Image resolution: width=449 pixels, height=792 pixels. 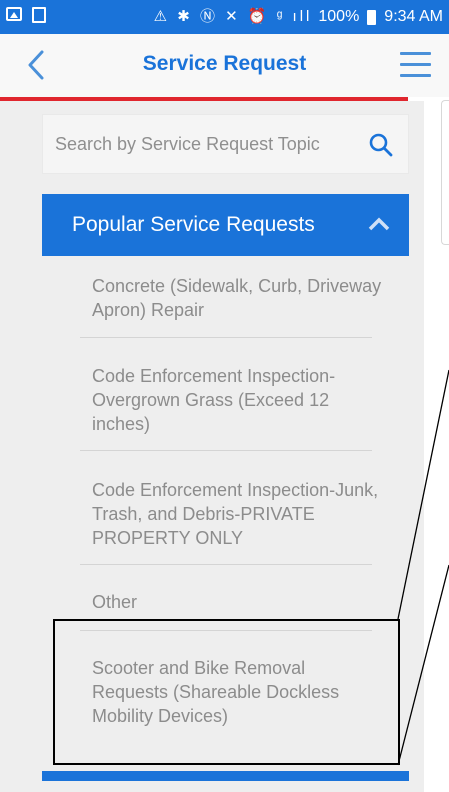 I want to click on chevron-up-icon, so click(x=379, y=224).